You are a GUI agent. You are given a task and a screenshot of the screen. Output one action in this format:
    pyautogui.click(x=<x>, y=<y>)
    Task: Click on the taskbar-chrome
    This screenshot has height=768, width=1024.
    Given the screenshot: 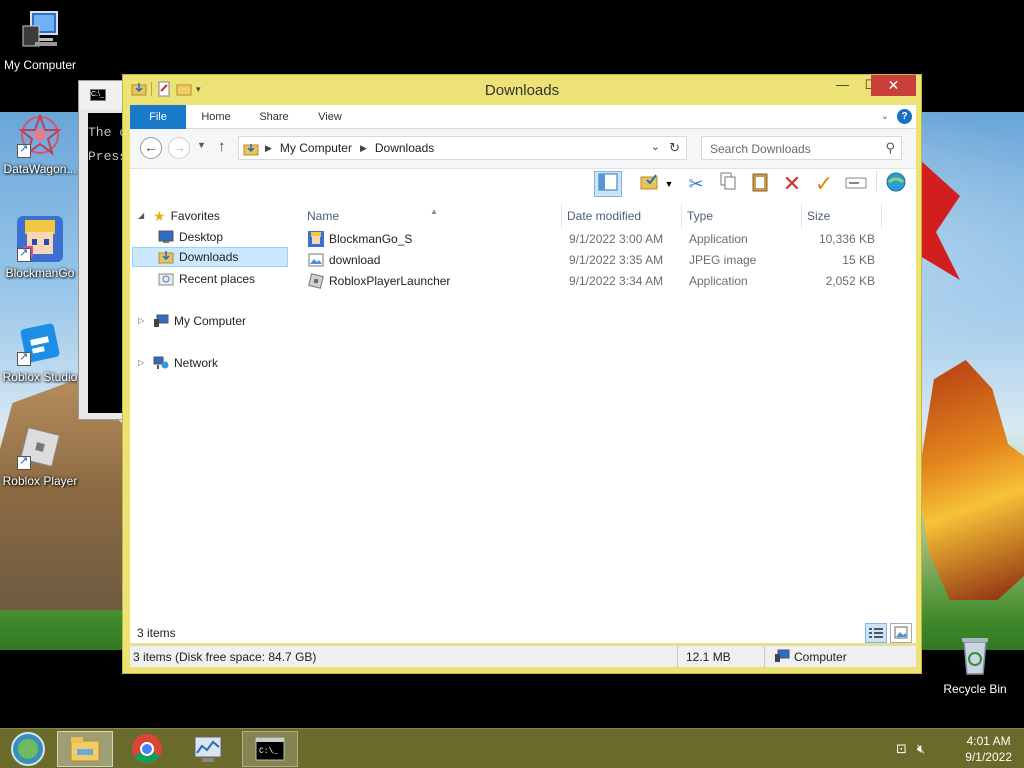 What is the action you would take?
    pyautogui.click(x=147, y=749)
    